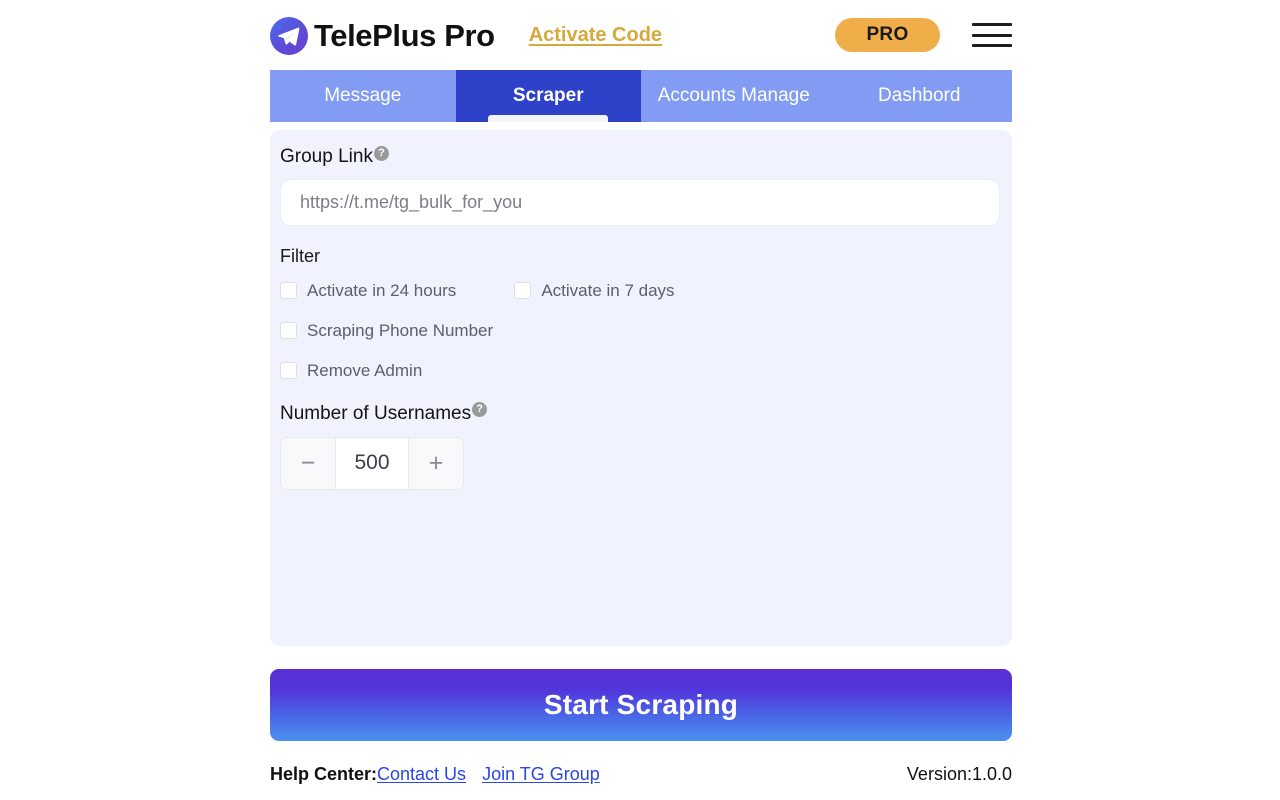 The width and height of the screenshot is (1280, 800). I want to click on tab-accounts-manage: Accounts Manage, so click(734, 96).